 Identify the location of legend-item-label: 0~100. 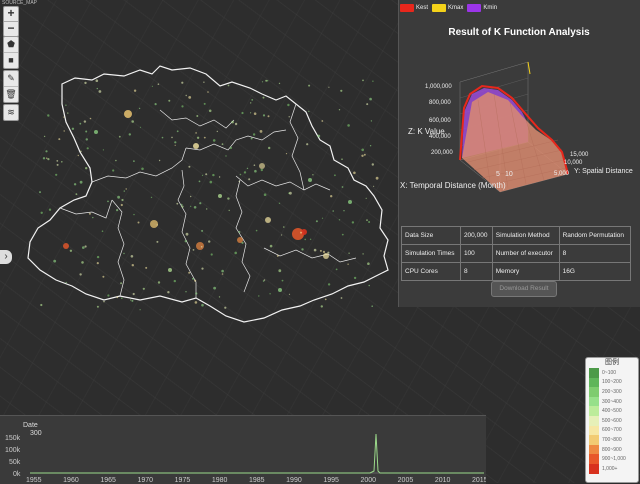
(609, 372).